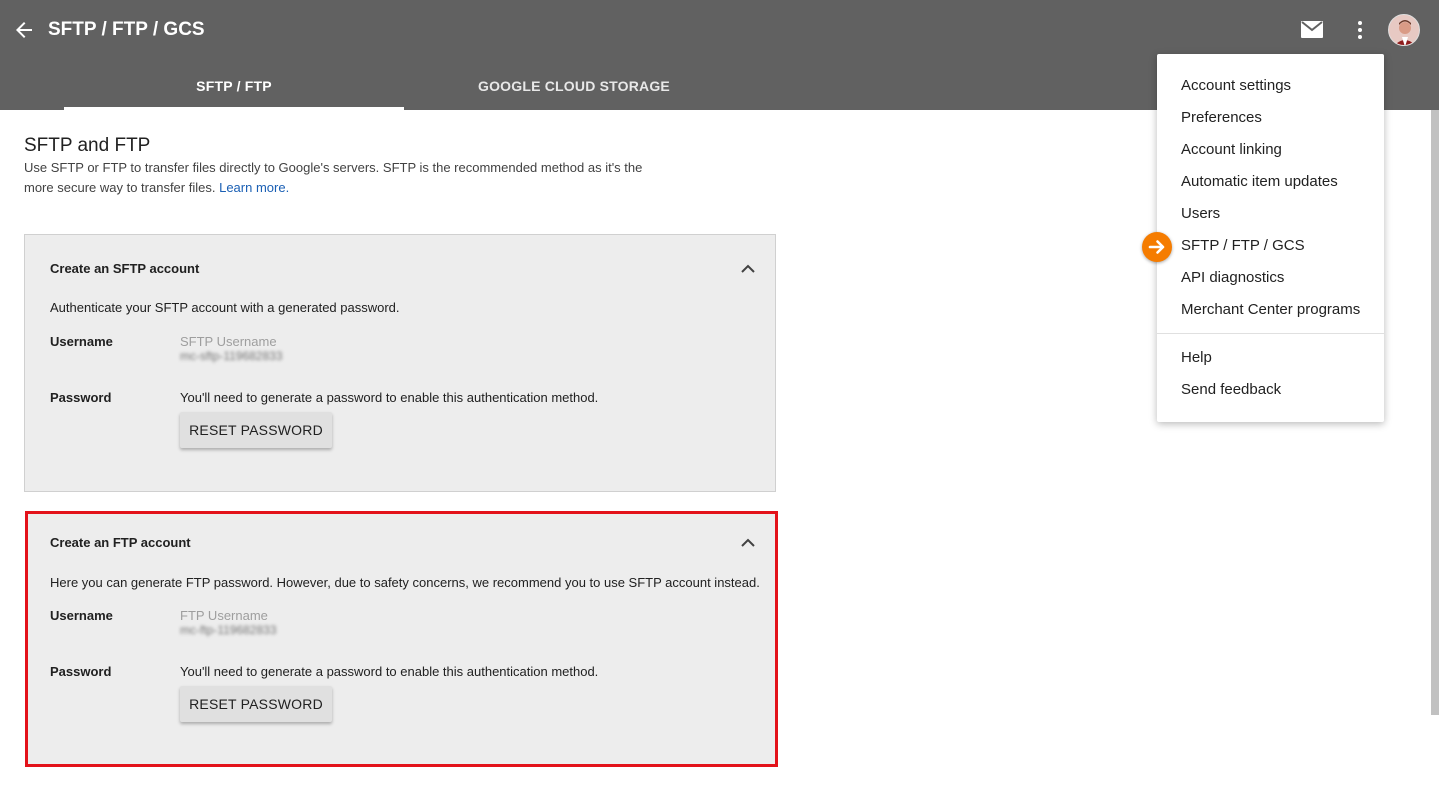 The image size is (1439, 785). I want to click on sftp-username-hint: SFTP Username, so click(228, 341).